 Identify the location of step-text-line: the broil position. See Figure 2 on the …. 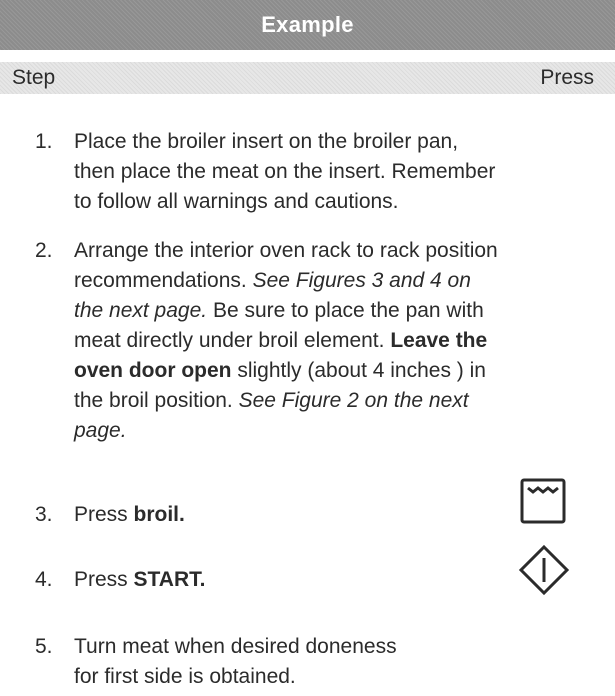
(344, 401).